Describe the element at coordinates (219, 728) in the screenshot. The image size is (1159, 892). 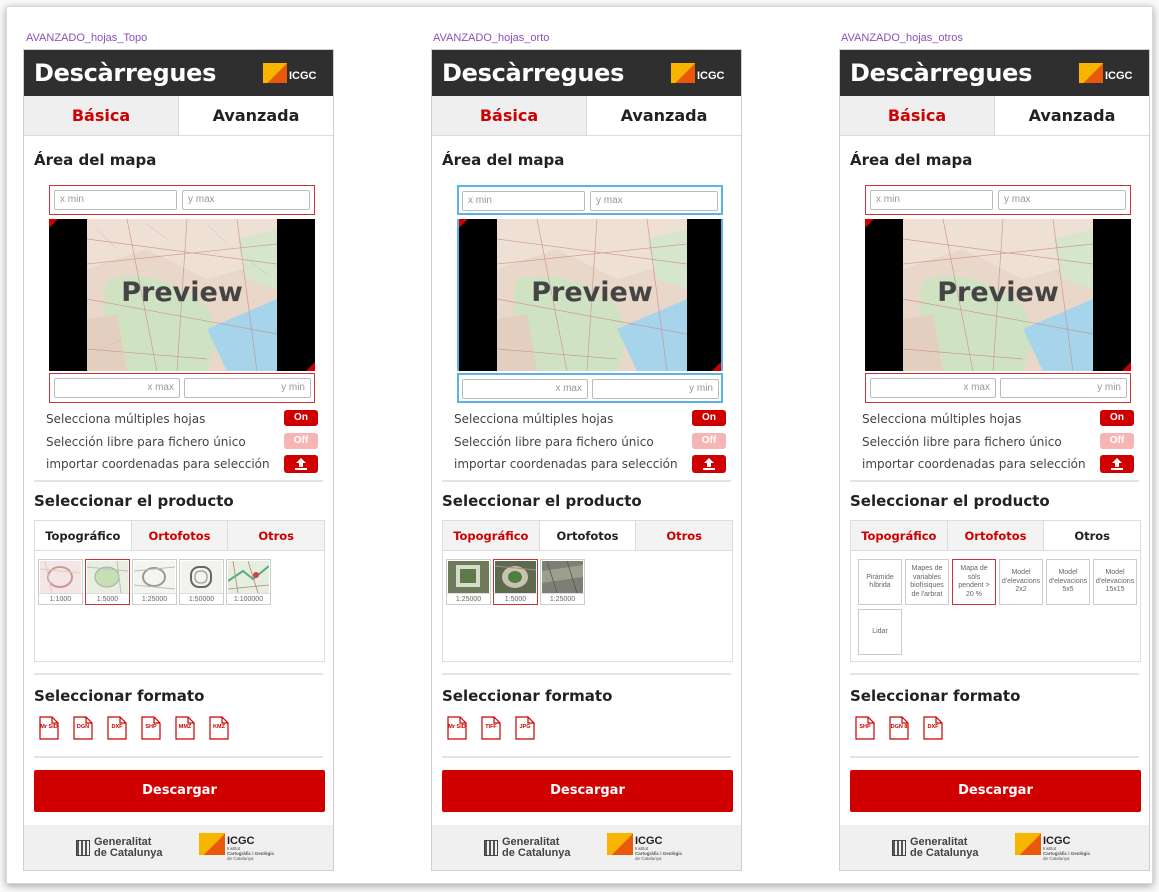
I see `file-format-icon: KMZ` at that location.